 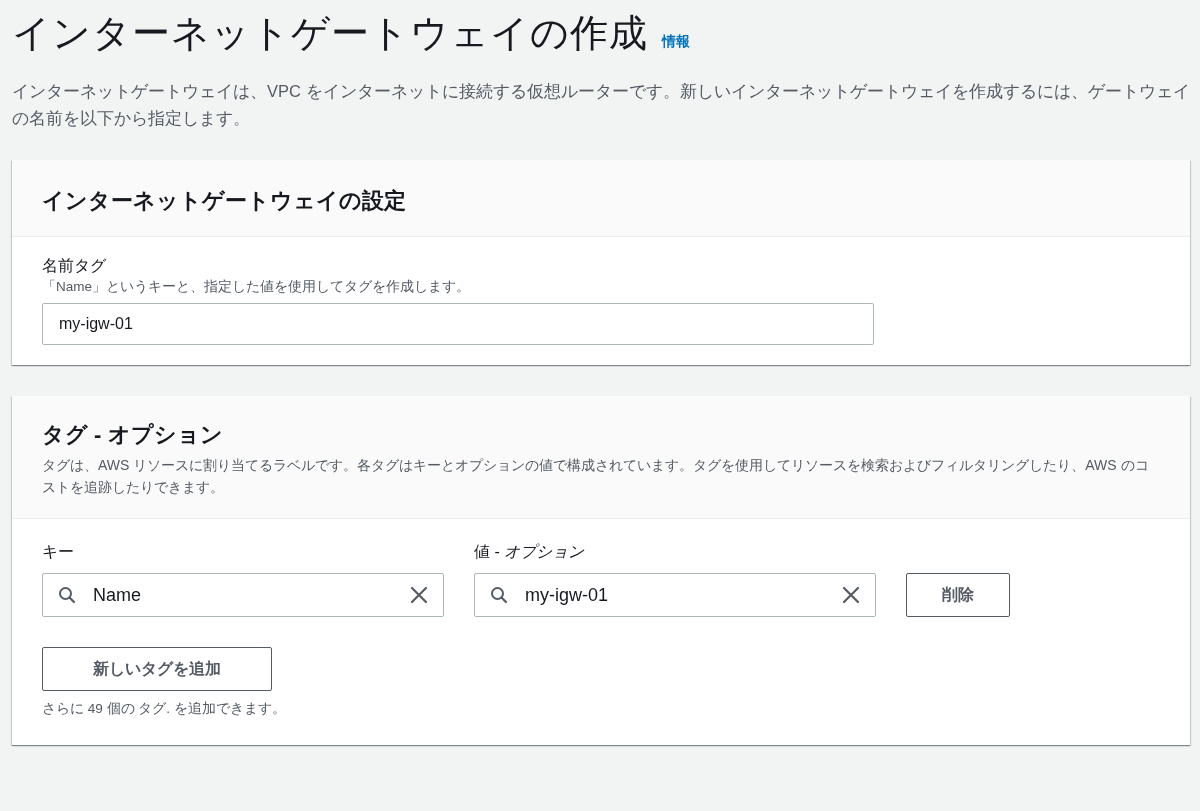 I want to click on field-label: 名前タグ, so click(x=74, y=266).